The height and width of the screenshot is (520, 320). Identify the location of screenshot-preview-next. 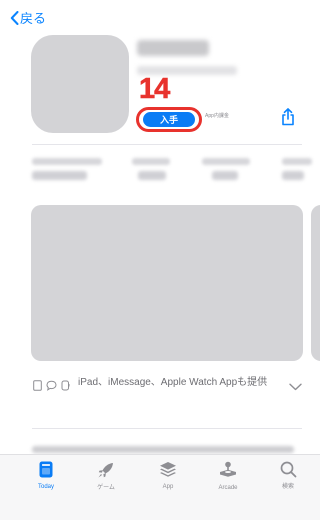
(315, 283).